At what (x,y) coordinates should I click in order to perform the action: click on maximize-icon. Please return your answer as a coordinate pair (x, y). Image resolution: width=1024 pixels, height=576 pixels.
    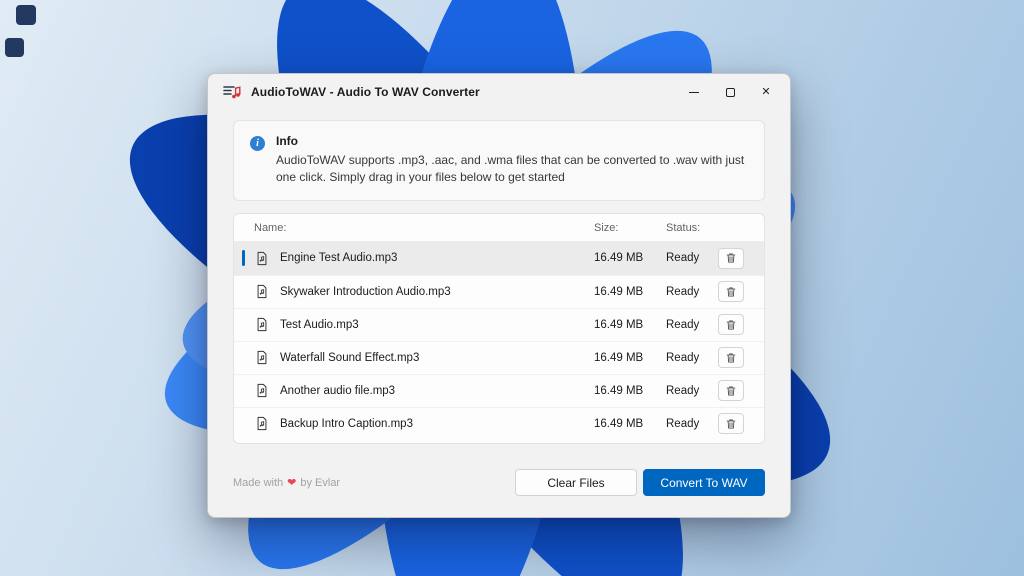
    Looking at the image, I should click on (730, 92).